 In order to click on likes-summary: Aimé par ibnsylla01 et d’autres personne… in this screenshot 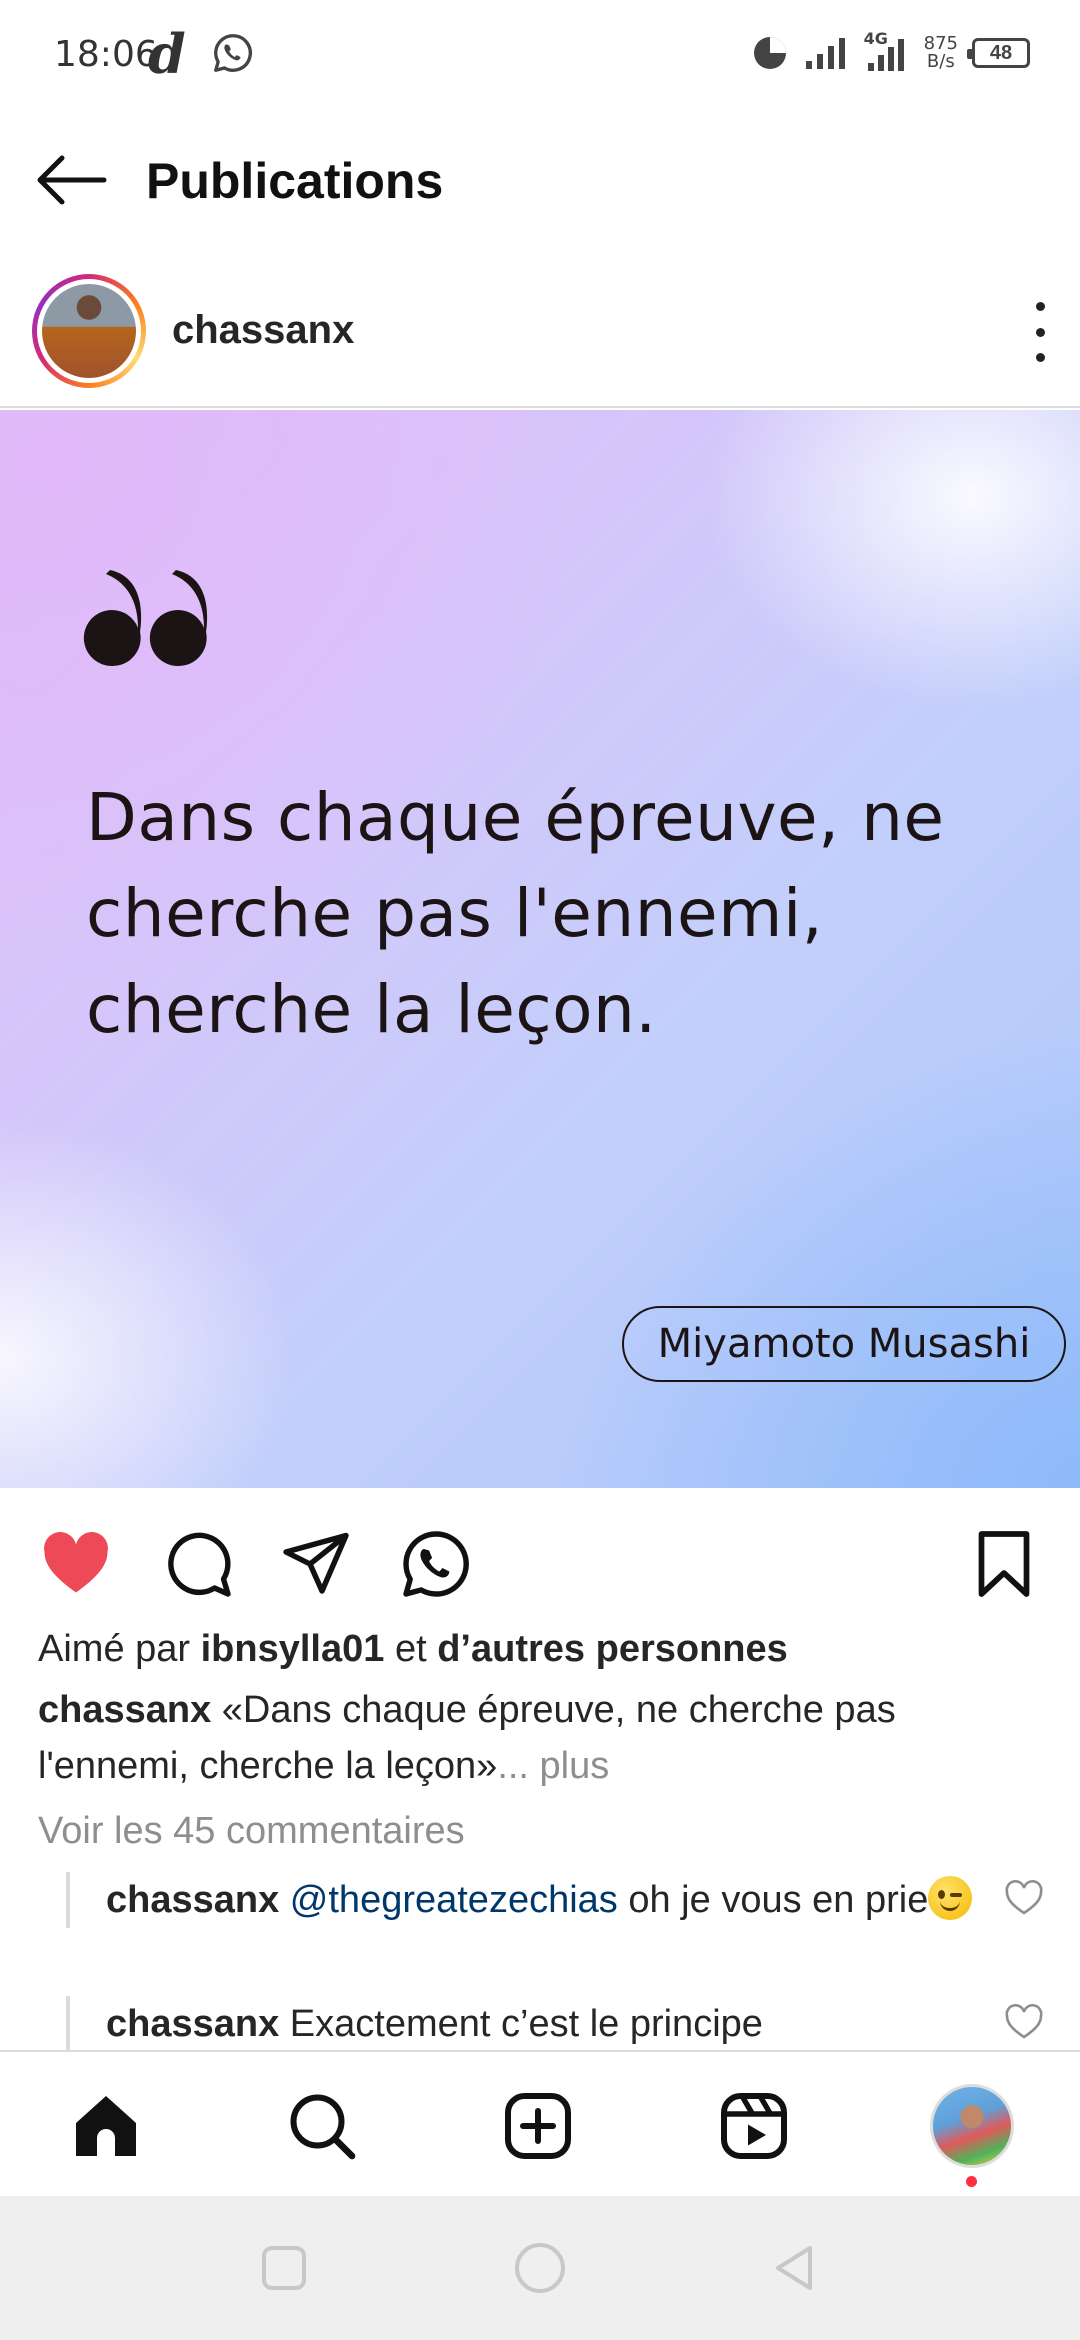, I will do `click(413, 1649)`.